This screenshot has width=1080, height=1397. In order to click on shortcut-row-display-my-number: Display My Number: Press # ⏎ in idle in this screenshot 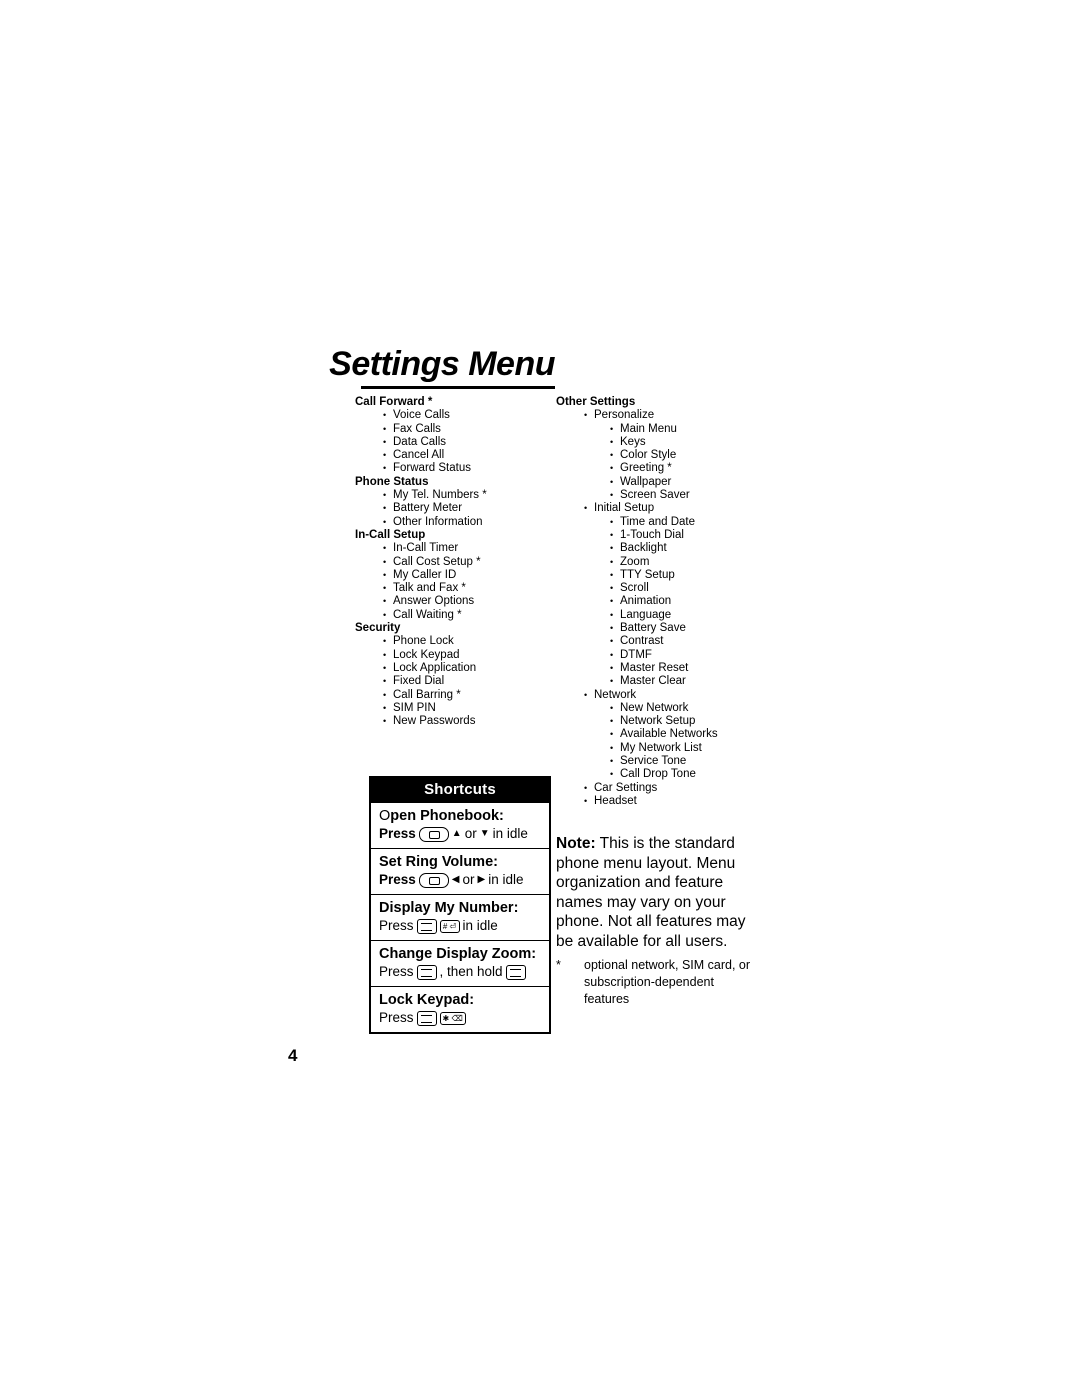, I will do `click(460, 917)`.